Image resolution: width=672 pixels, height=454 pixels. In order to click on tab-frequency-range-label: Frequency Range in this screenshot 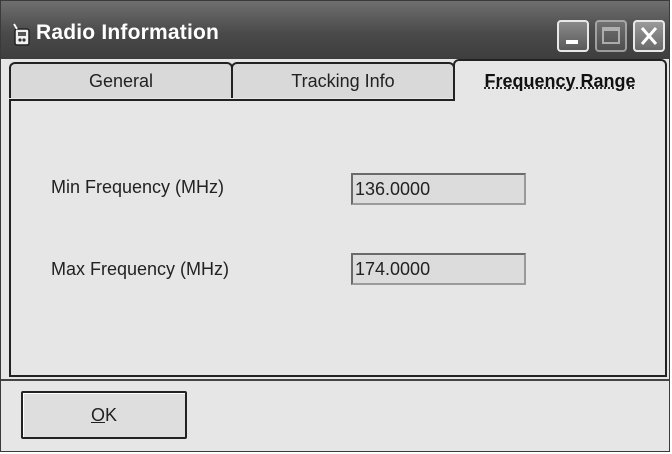, I will do `click(560, 81)`.